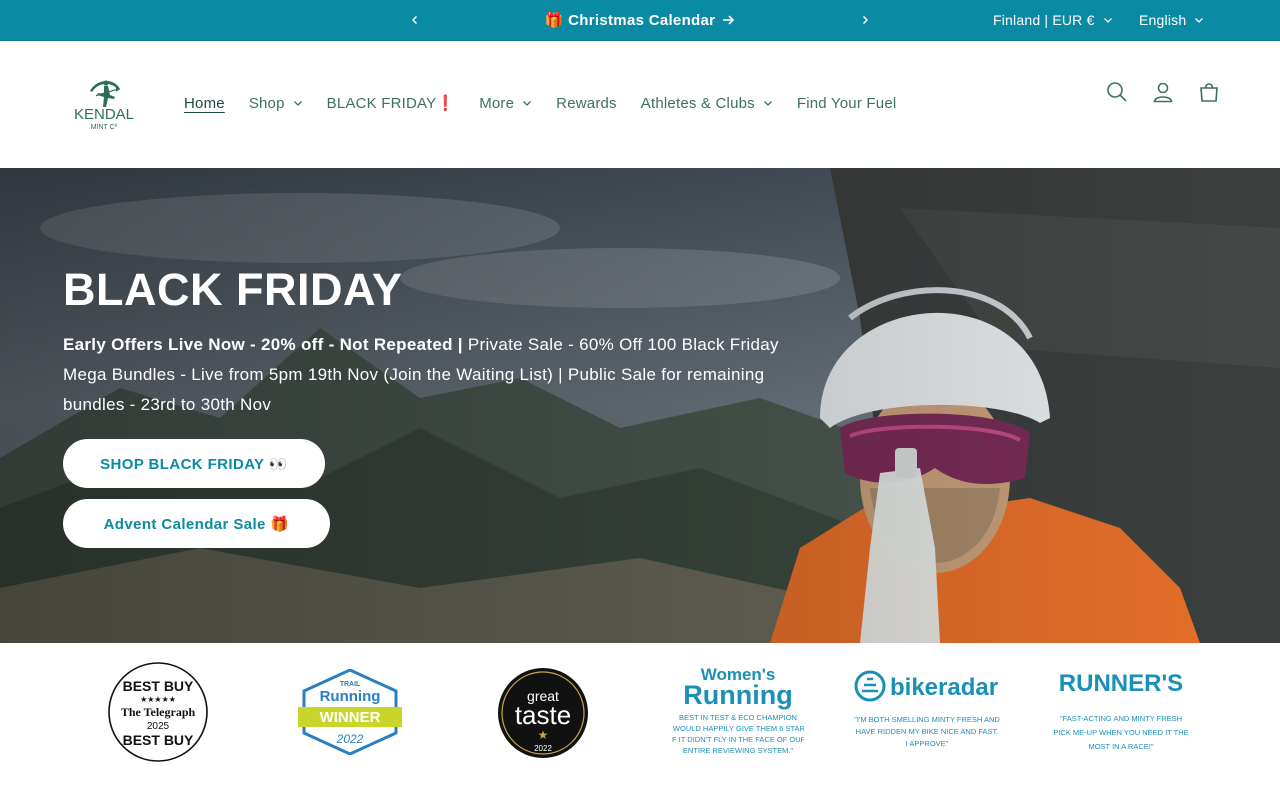 Image resolution: width=1280 pixels, height=800 pixels. Describe the element at coordinates (104, 104) in the screenshot. I see `kendal-mint-logo: KENDAL MINT Cº` at that location.